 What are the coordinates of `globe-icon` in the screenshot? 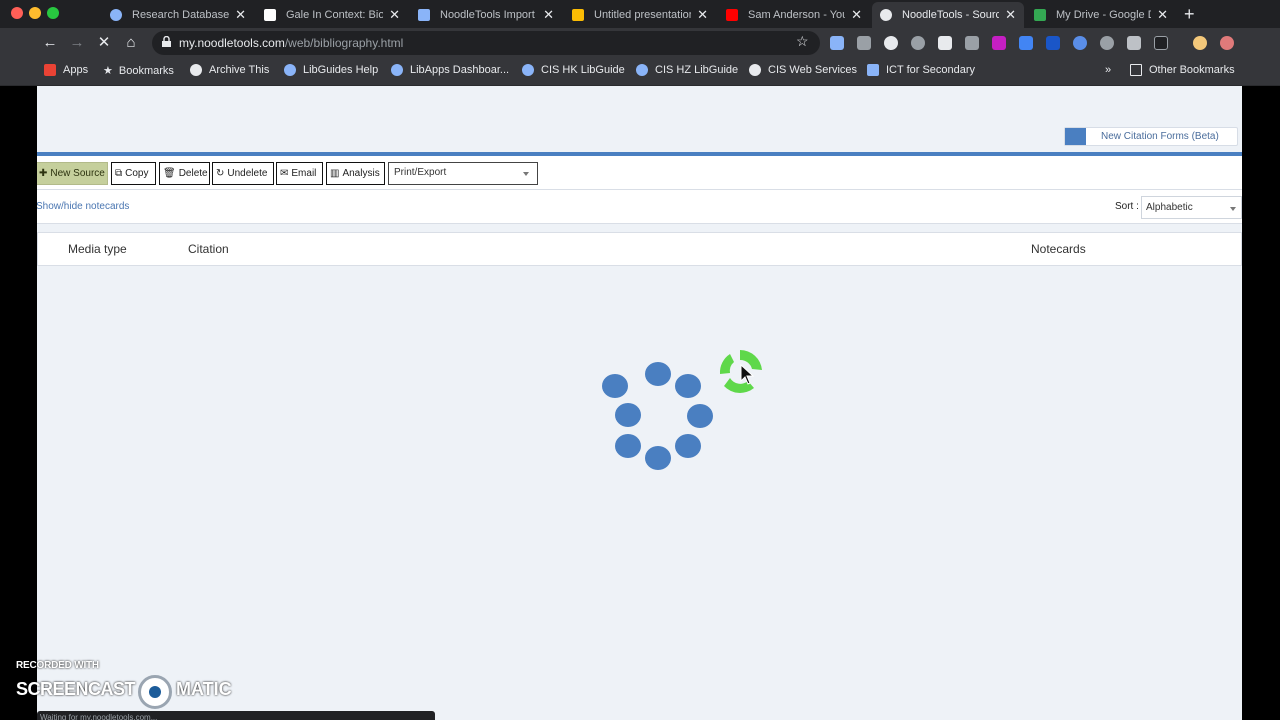 It's located at (196, 70).